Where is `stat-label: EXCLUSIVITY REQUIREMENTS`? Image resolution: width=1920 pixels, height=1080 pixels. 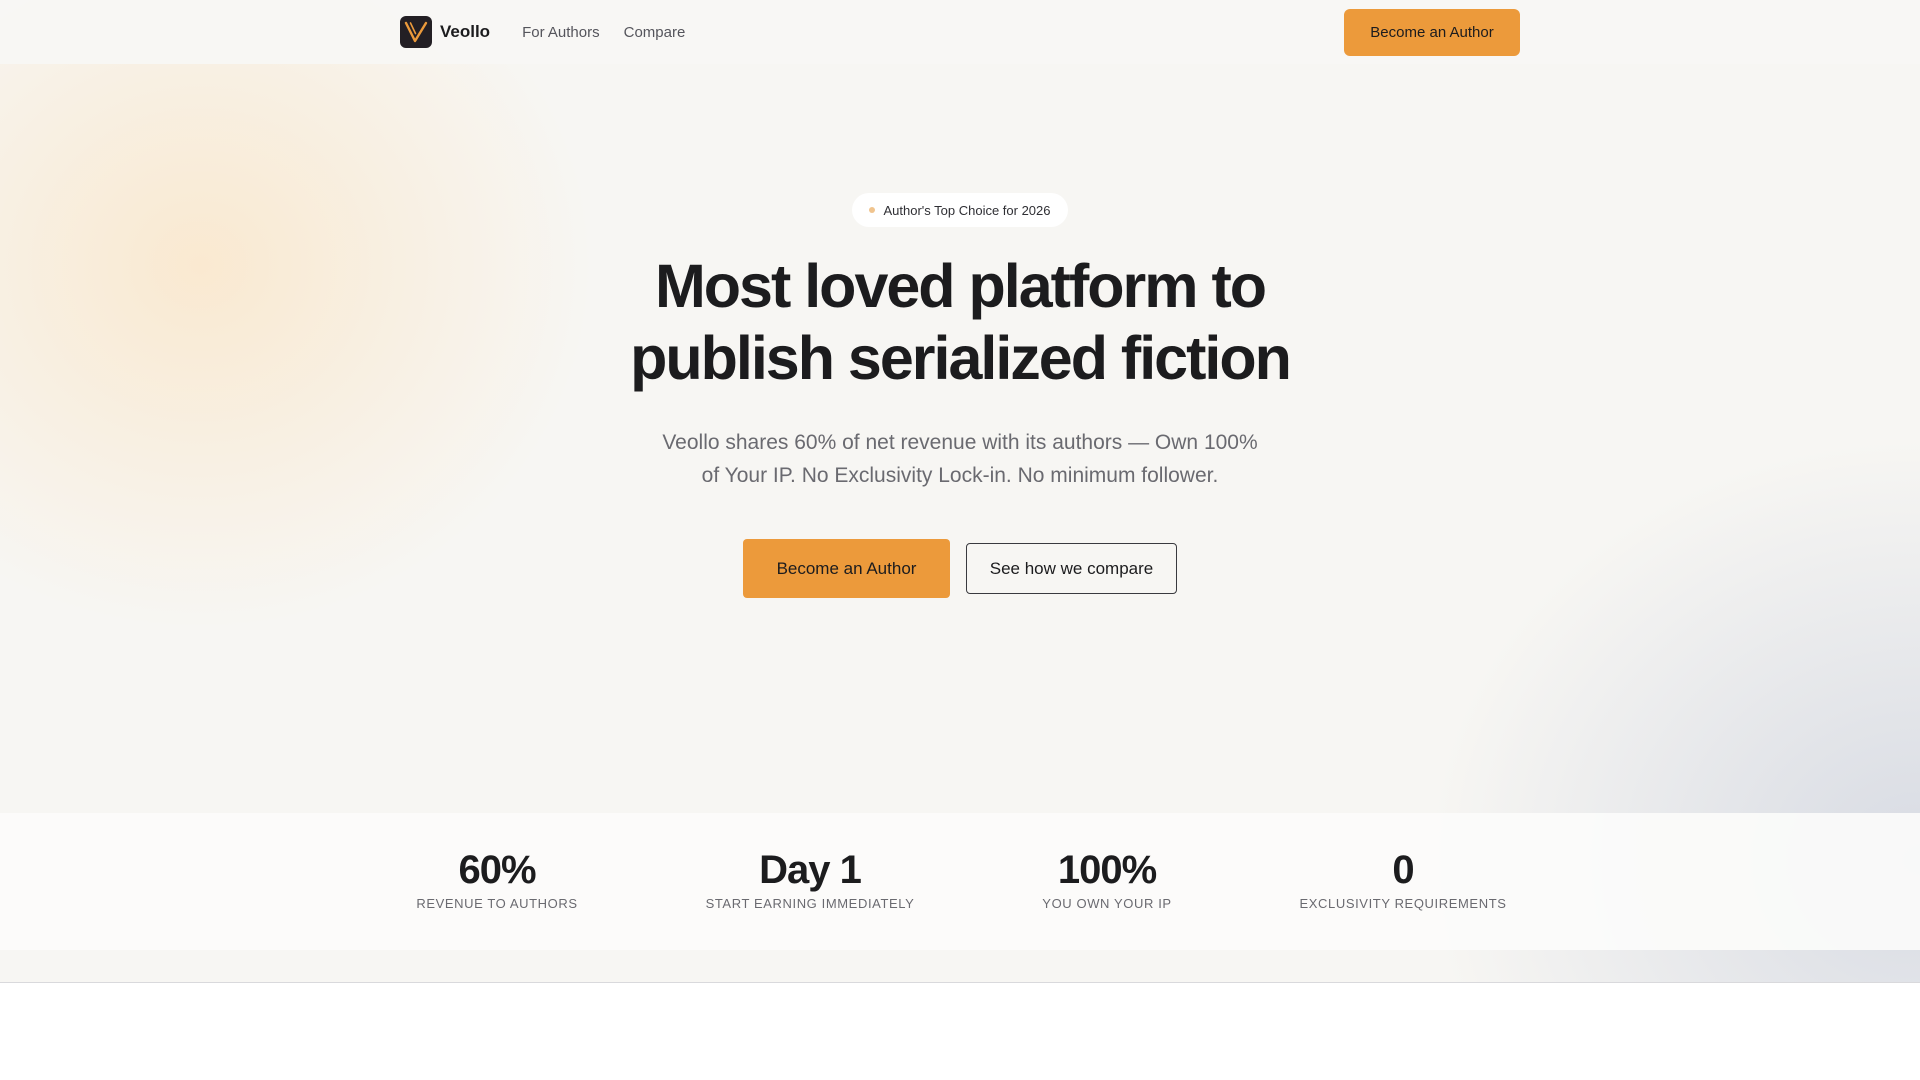 stat-label: EXCLUSIVITY REQUIREMENTS is located at coordinates (1403, 903).